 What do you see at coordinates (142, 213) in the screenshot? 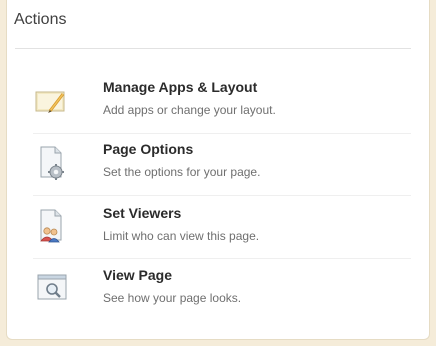
I see `action-label: Set Viewers` at bounding box center [142, 213].